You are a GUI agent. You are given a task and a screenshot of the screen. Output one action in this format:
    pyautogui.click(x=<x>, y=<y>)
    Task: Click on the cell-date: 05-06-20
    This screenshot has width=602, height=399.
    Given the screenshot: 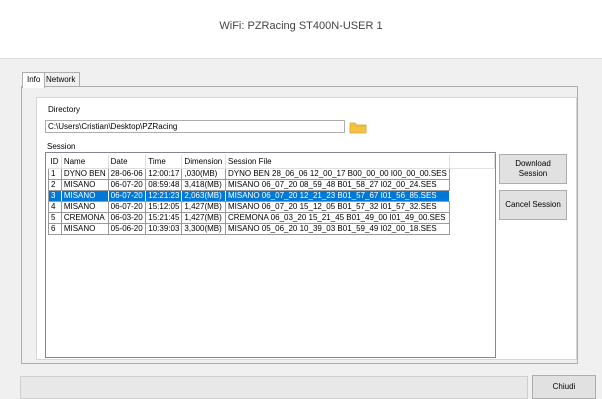 What is the action you would take?
    pyautogui.click(x=127, y=229)
    